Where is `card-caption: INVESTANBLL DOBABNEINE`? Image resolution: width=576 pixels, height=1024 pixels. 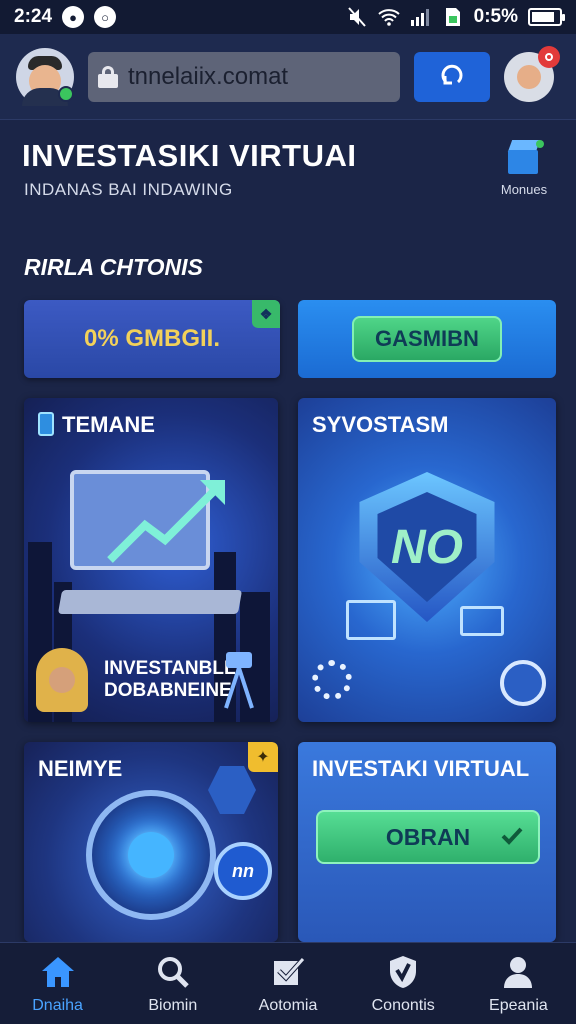
card-caption: INVESTANBLL DOBABNEINE is located at coordinates (170, 680).